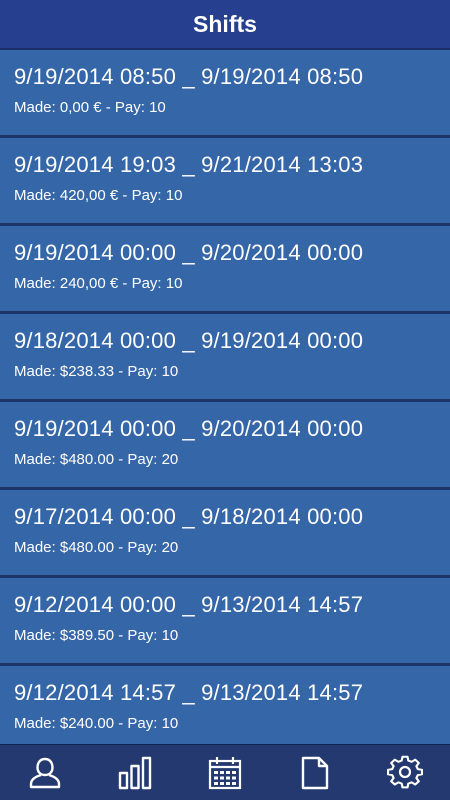  I want to click on app-header: Shifts, so click(225, 25).